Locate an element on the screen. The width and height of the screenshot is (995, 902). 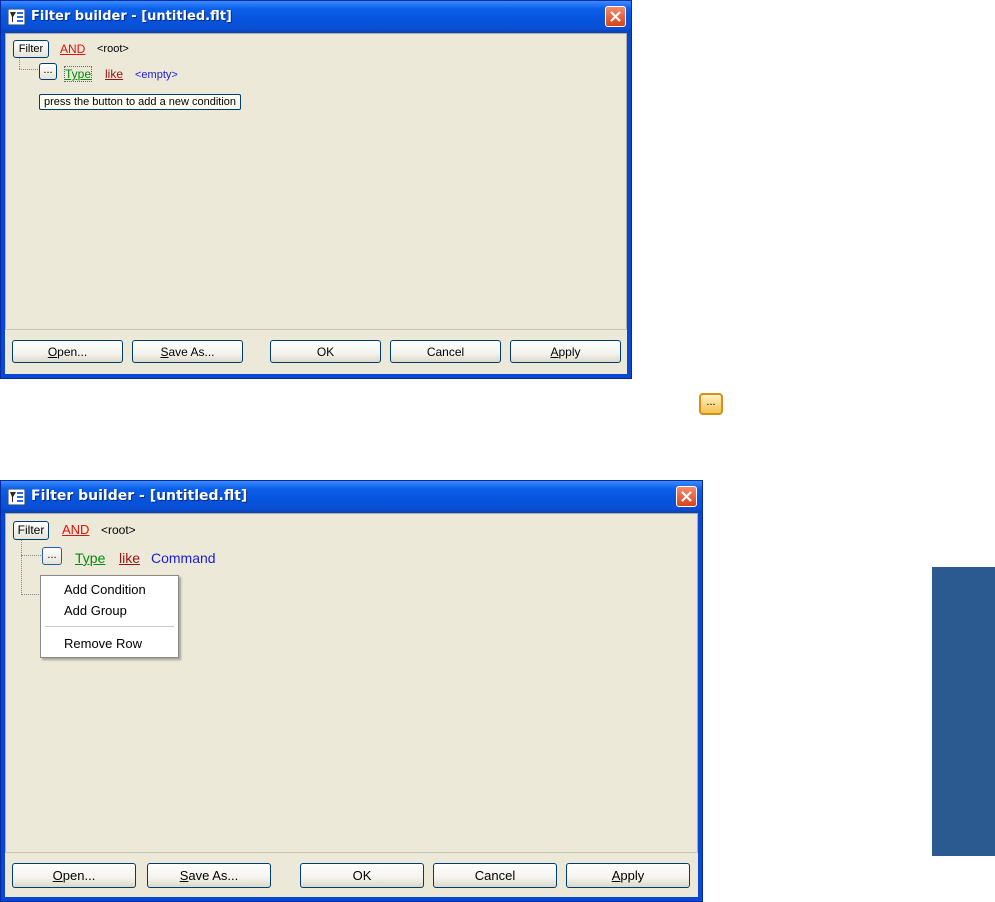
menu-item-remove-row: Remove Row is located at coordinates (103, 643).